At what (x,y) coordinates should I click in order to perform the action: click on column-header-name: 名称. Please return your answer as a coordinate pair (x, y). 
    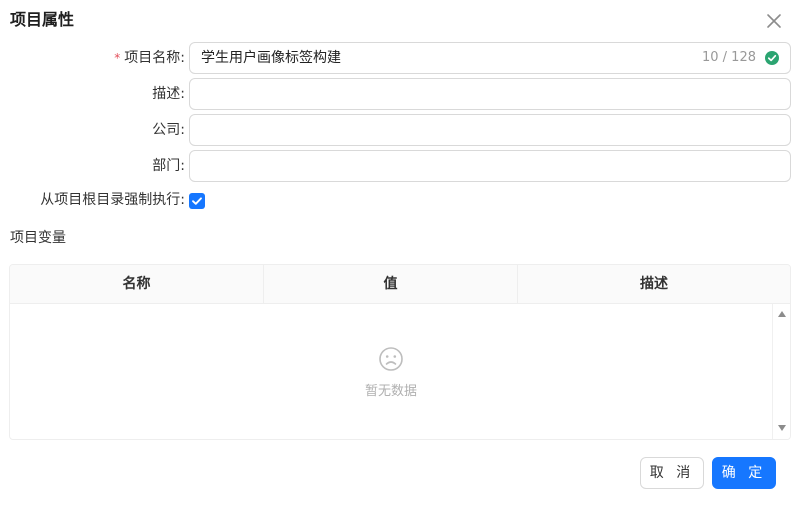
    Looking at the image, I should click on (137, 284).